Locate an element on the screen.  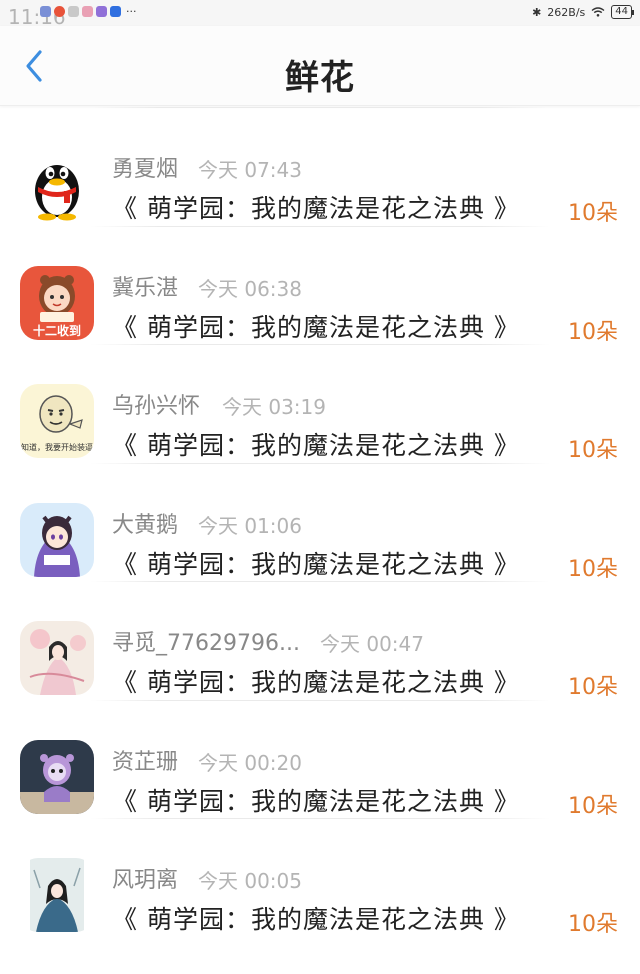
bluetooth-icon: ✱ is located at coordinates (537, 12).